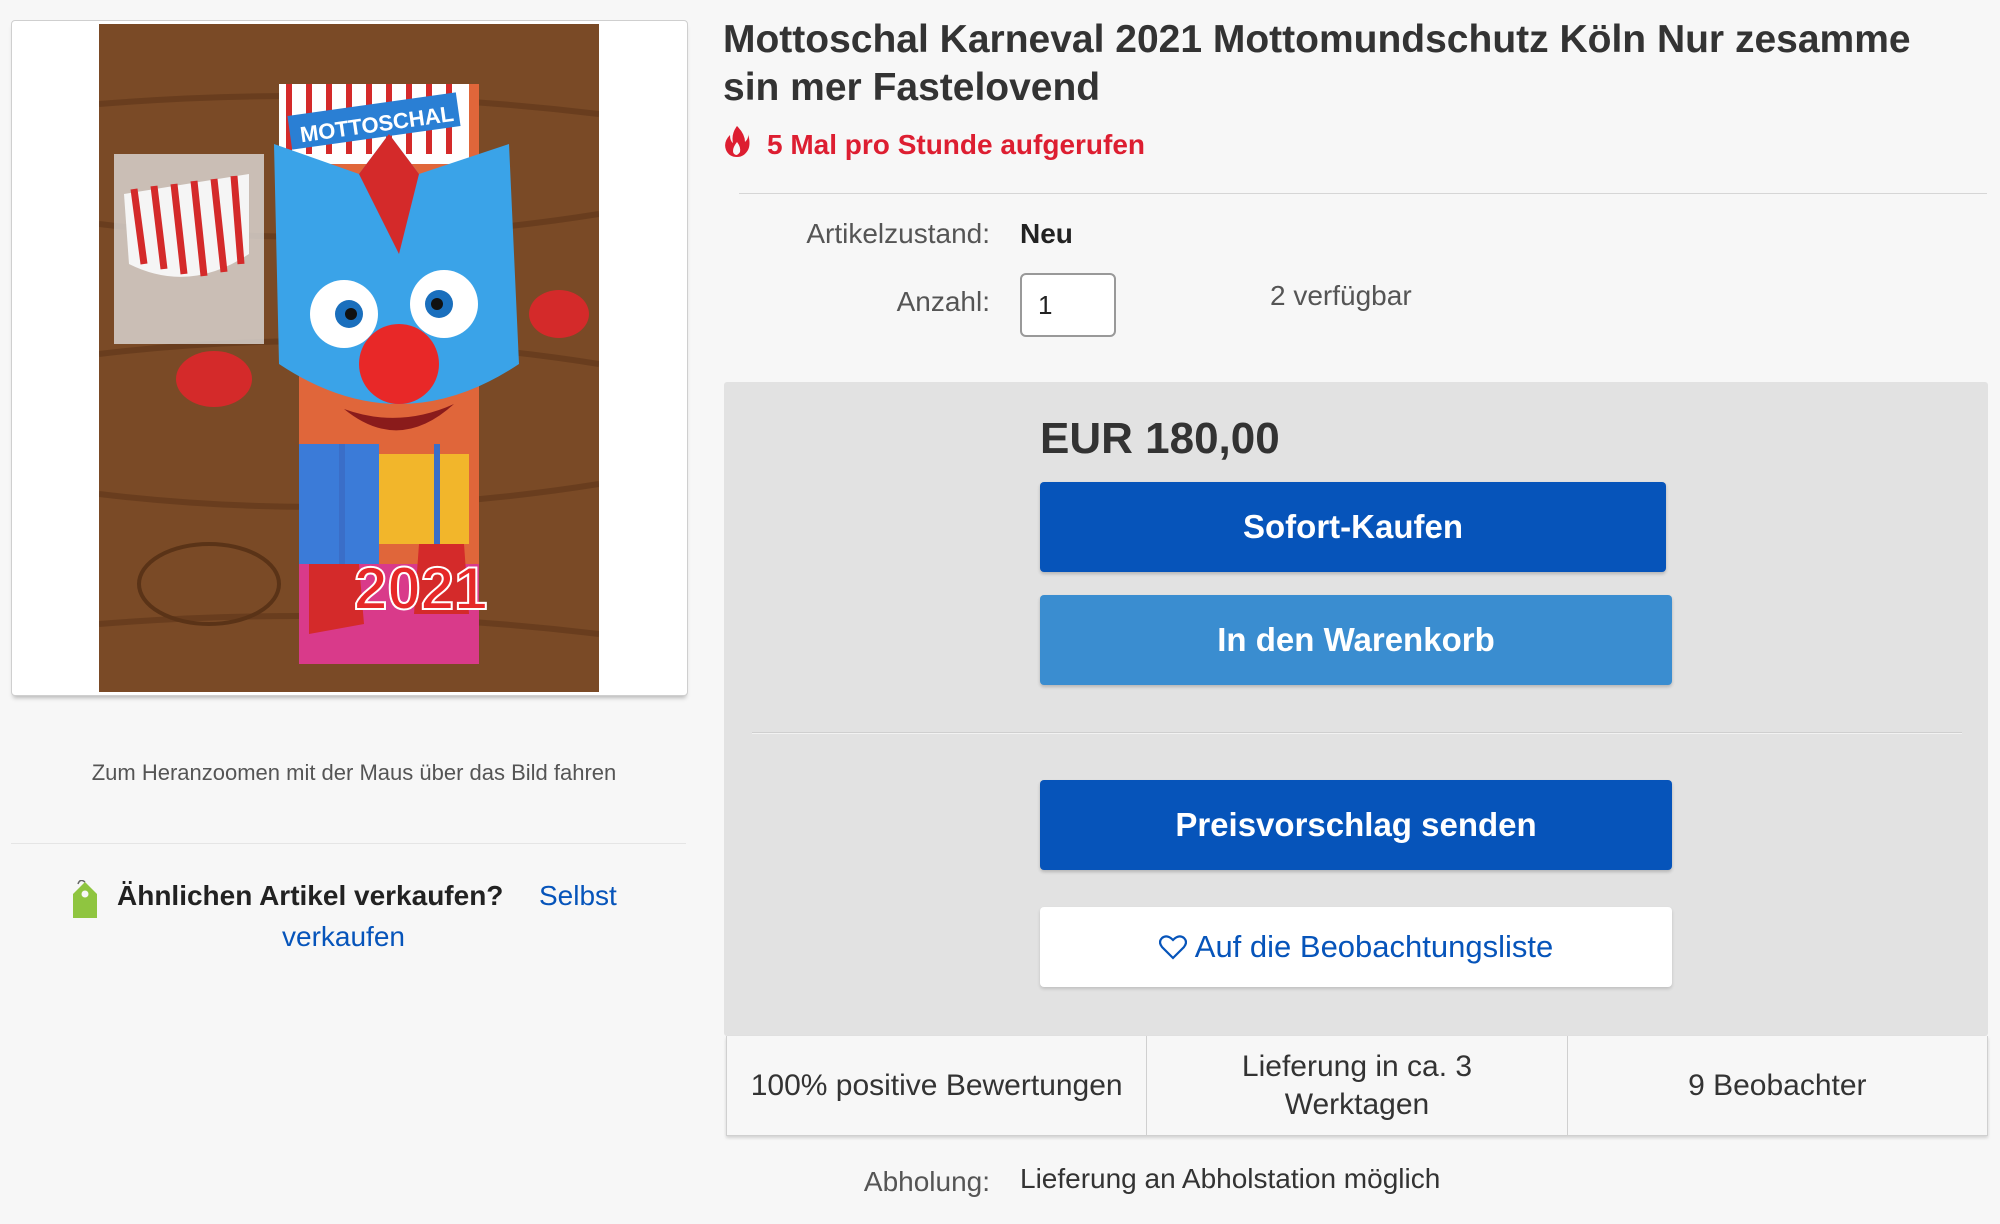  I want to click on heart-icon, so click(1172, 947).